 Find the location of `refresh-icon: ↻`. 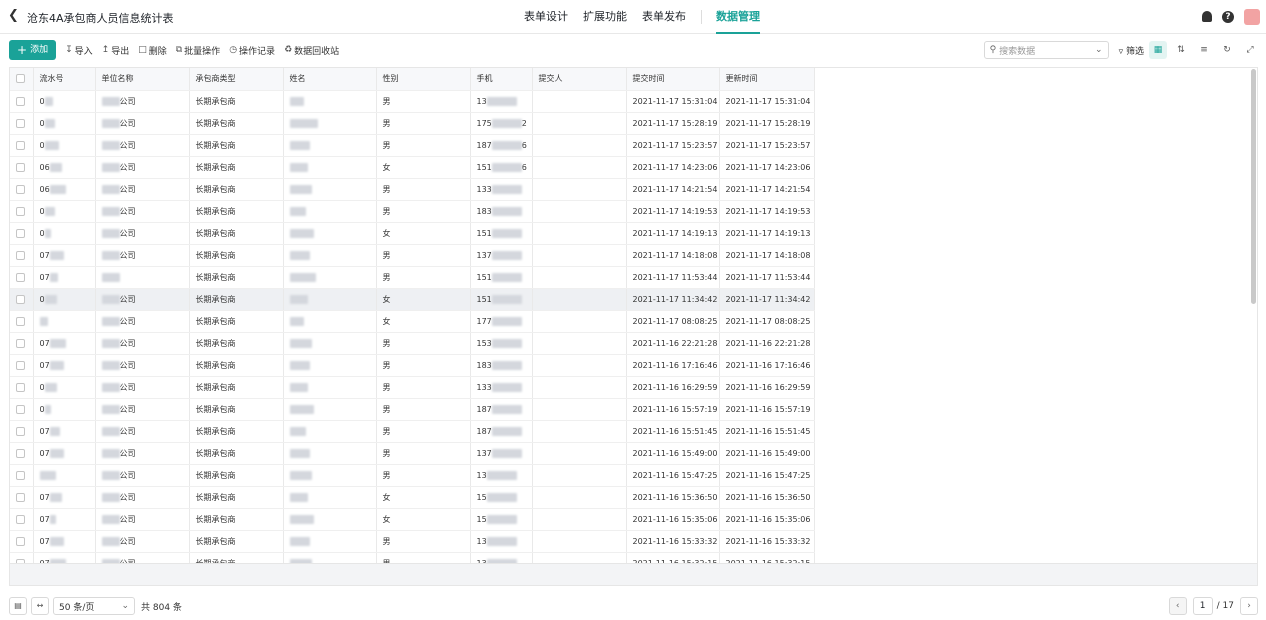

refresh-icon: ↻ is located at coordinates (1227, 50).